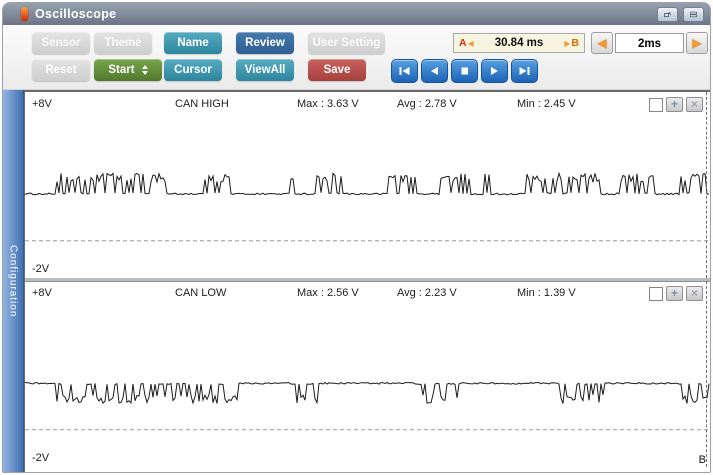 This screenshot has width=713, height=475. What do you see at coordinates (546, 293) in the screenshot?
I see `min-readout: Min : 1.39 V` at bounding box center [546, 293].